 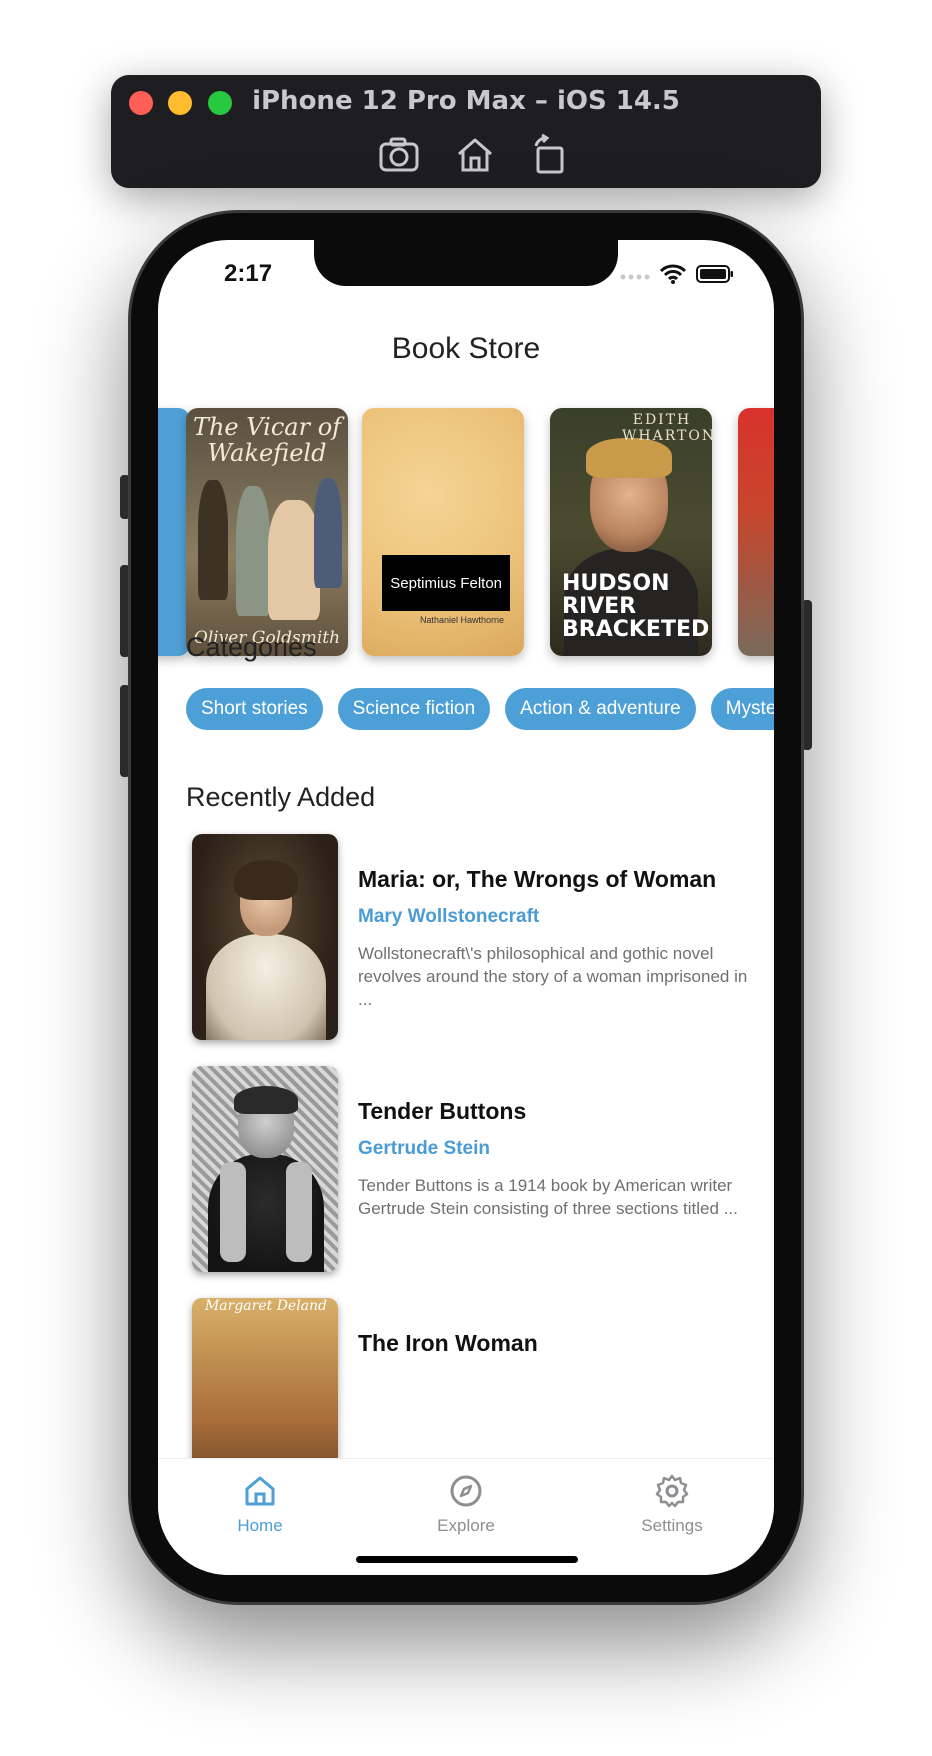 What do you see at coordinates (251, 647) in the screenshot?
I see `categories-title: Categories` at bounding box center [251, 647].